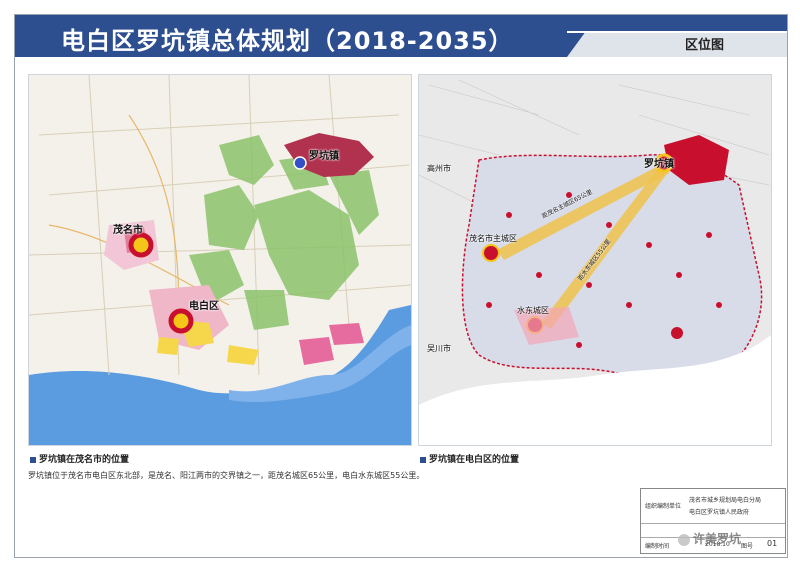 This screenshot has width=800, height=568. What do you see at coordinates (300, 163) in the screenshot?
I see `luokeng-marker` at bounding box center [300, 163].